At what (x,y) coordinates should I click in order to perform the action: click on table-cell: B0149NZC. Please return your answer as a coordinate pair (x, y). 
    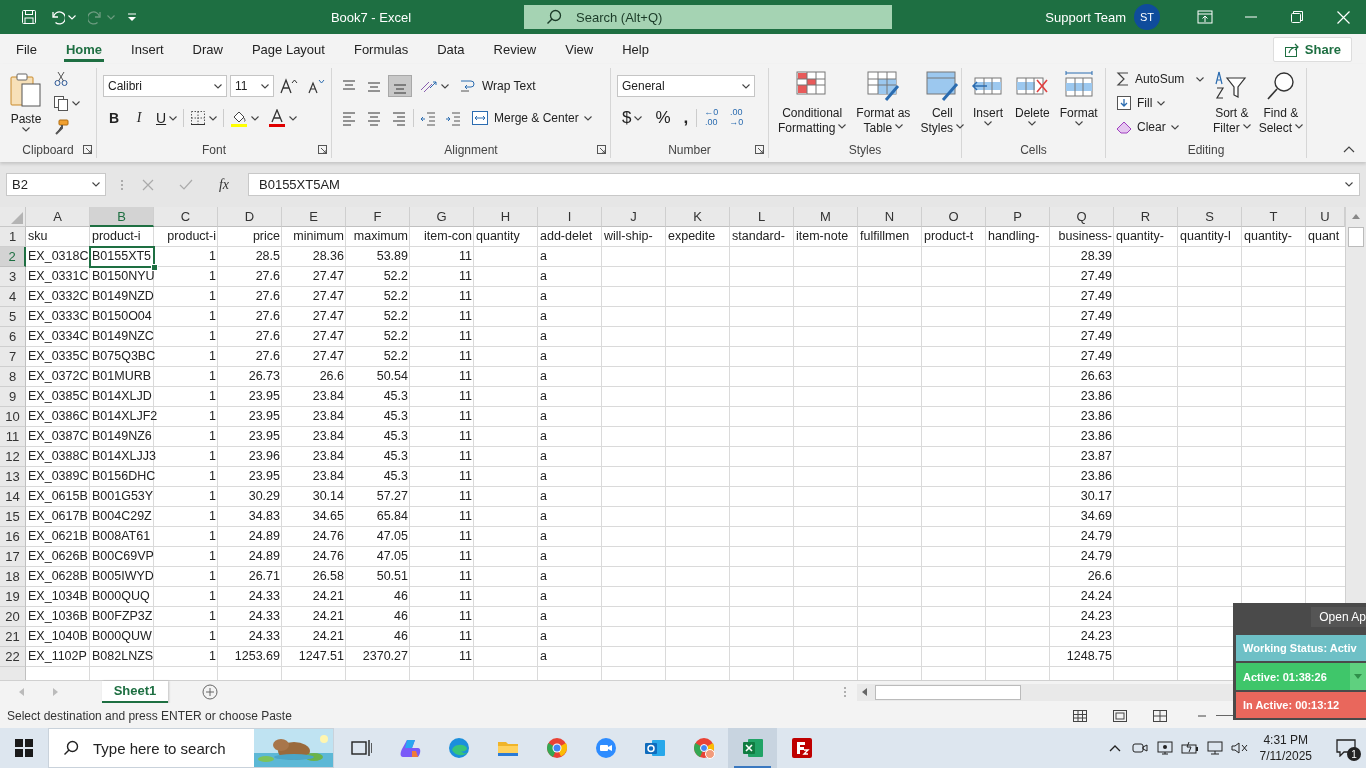
    Looking at the image, I should click on (122, 337).